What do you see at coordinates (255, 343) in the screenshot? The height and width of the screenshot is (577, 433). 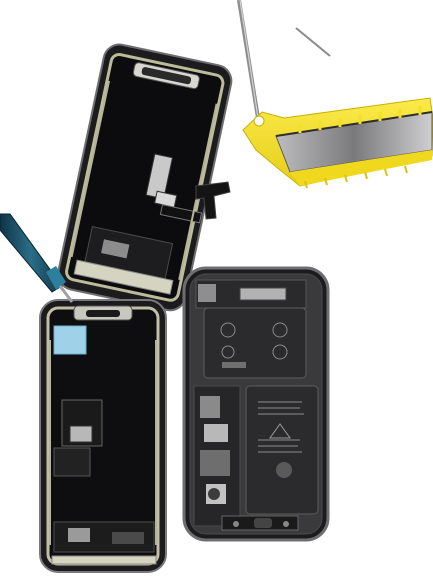 I see `battery-cell-upper` at bounding box center [255, 343].